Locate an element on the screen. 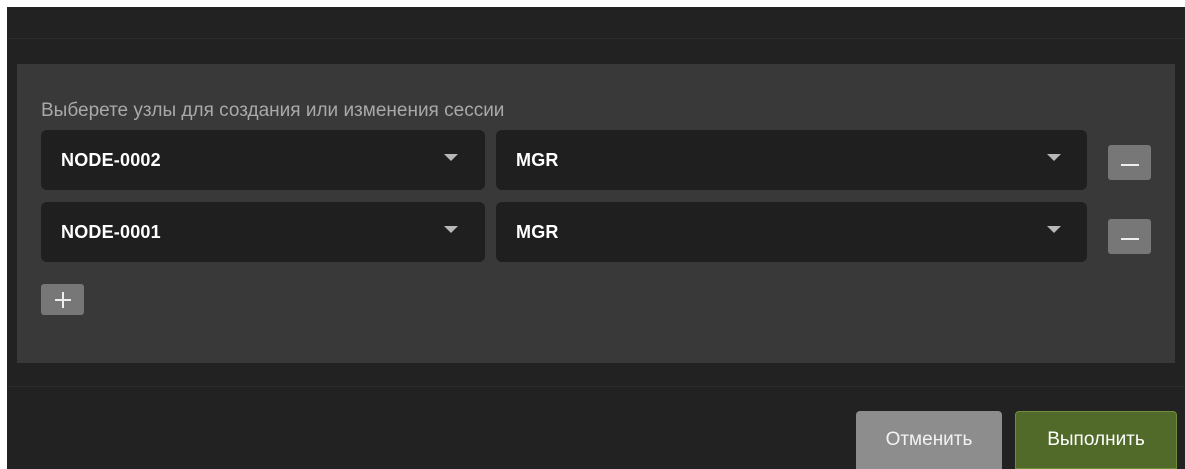 This screenshot has width=1185, height=469. plus-icon is located at coordinates (62, 299).